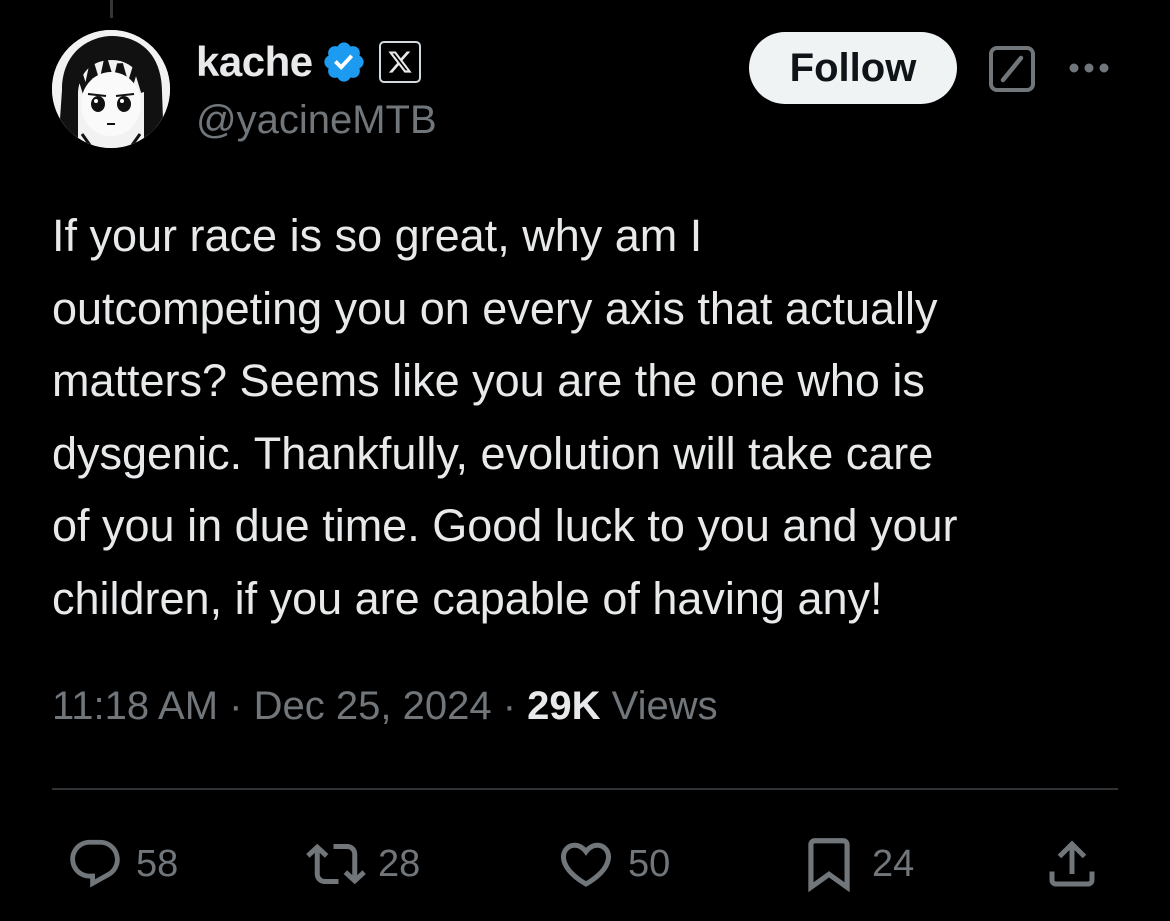 This screenshot has width=1170, height=921. I want to click on share-button, so click(1072, 864).